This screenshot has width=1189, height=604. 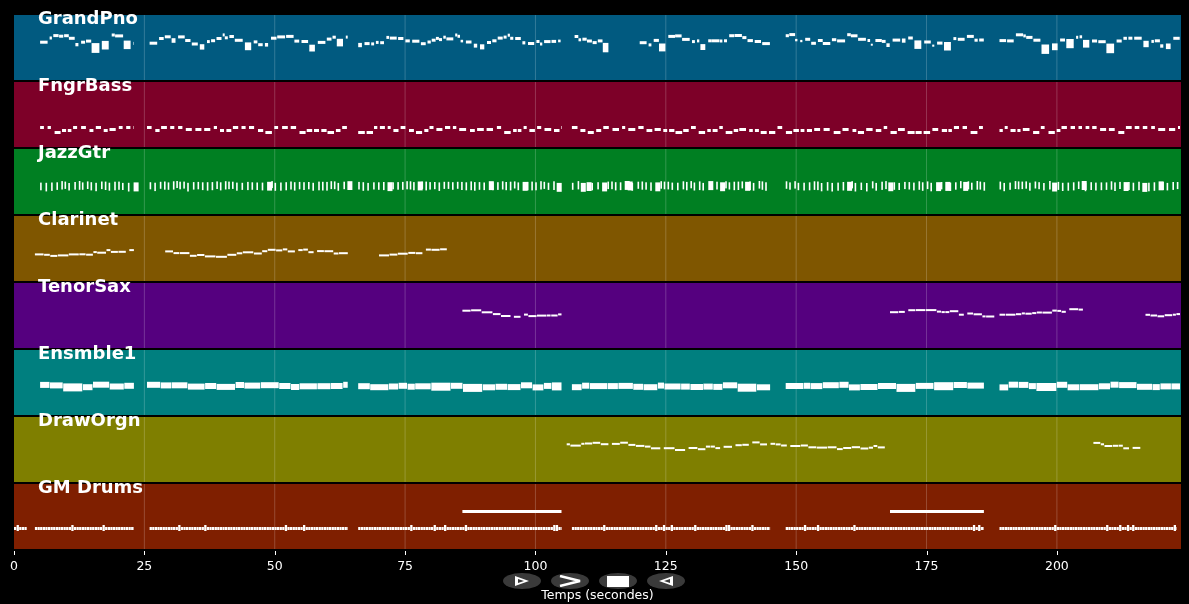 What do you see at coordinates (144, 565) in the screenshot?
I see `axis-tick-label: 25` at bounding box center [144, 565].